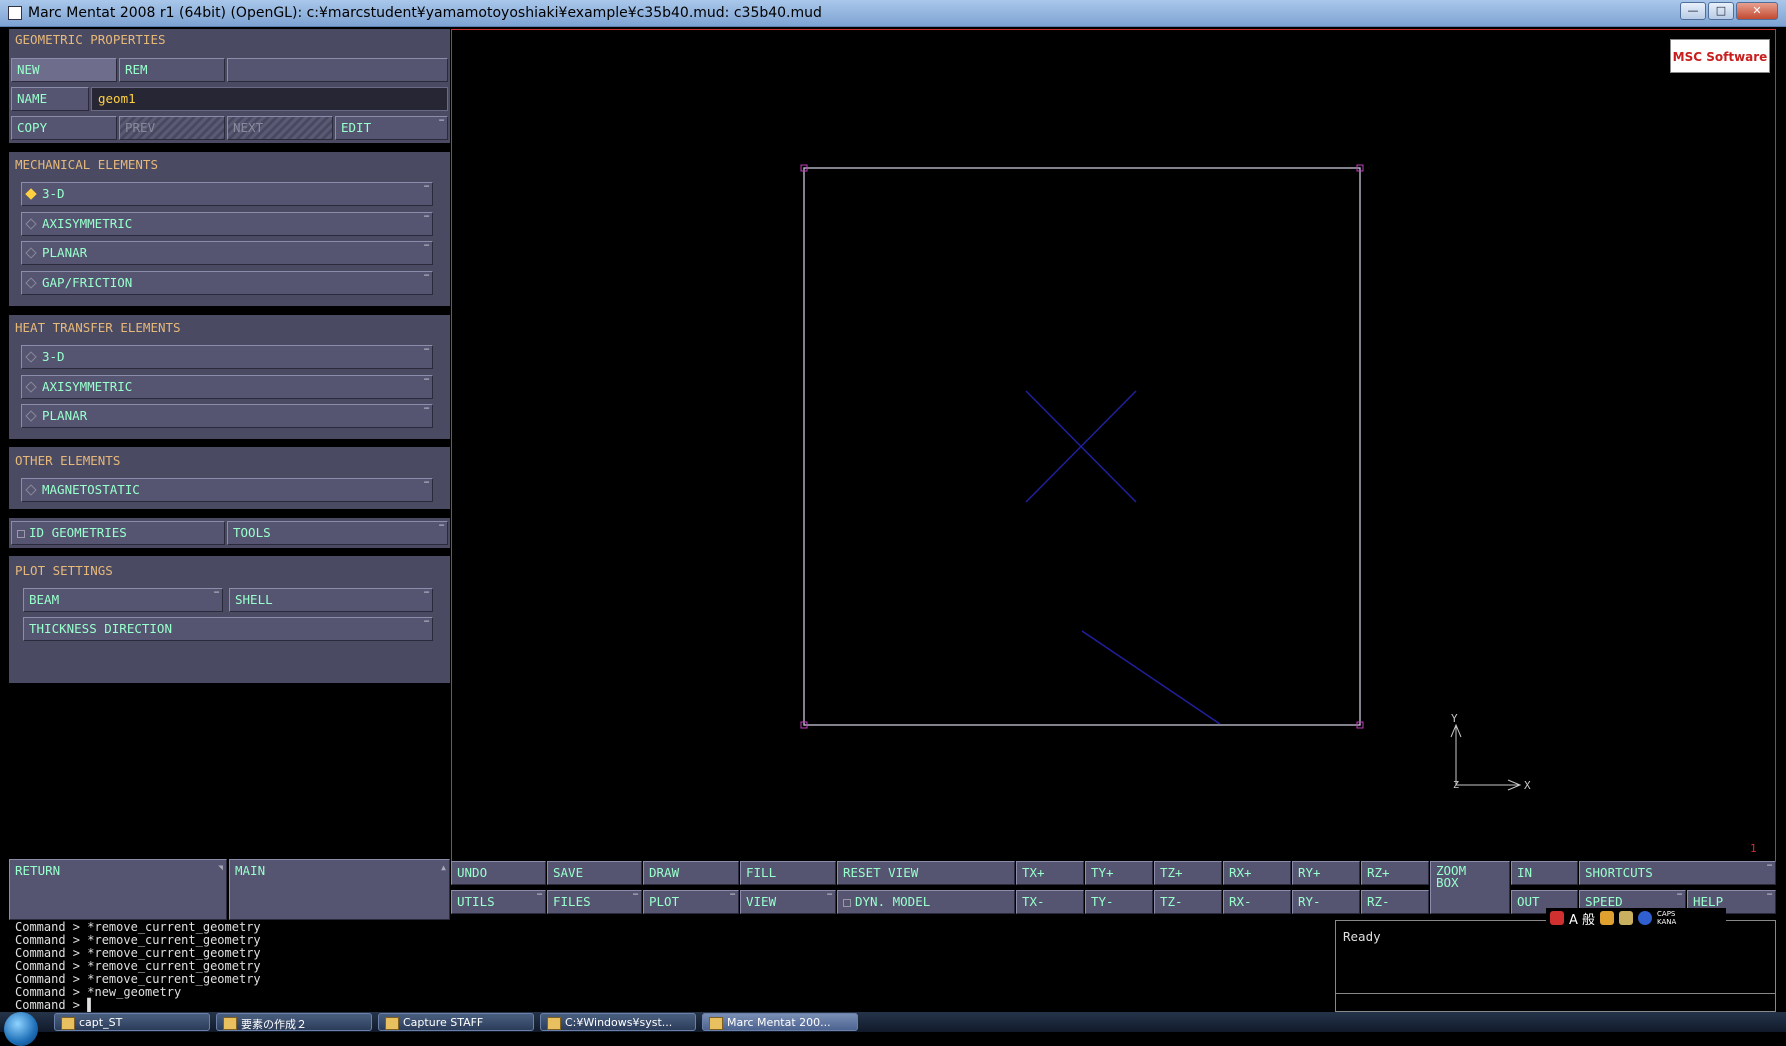  What do you see at coordinates (788, 902) in the screenshot?
I see `view-button: VIEW ▔` at bounding box center [788, 902].